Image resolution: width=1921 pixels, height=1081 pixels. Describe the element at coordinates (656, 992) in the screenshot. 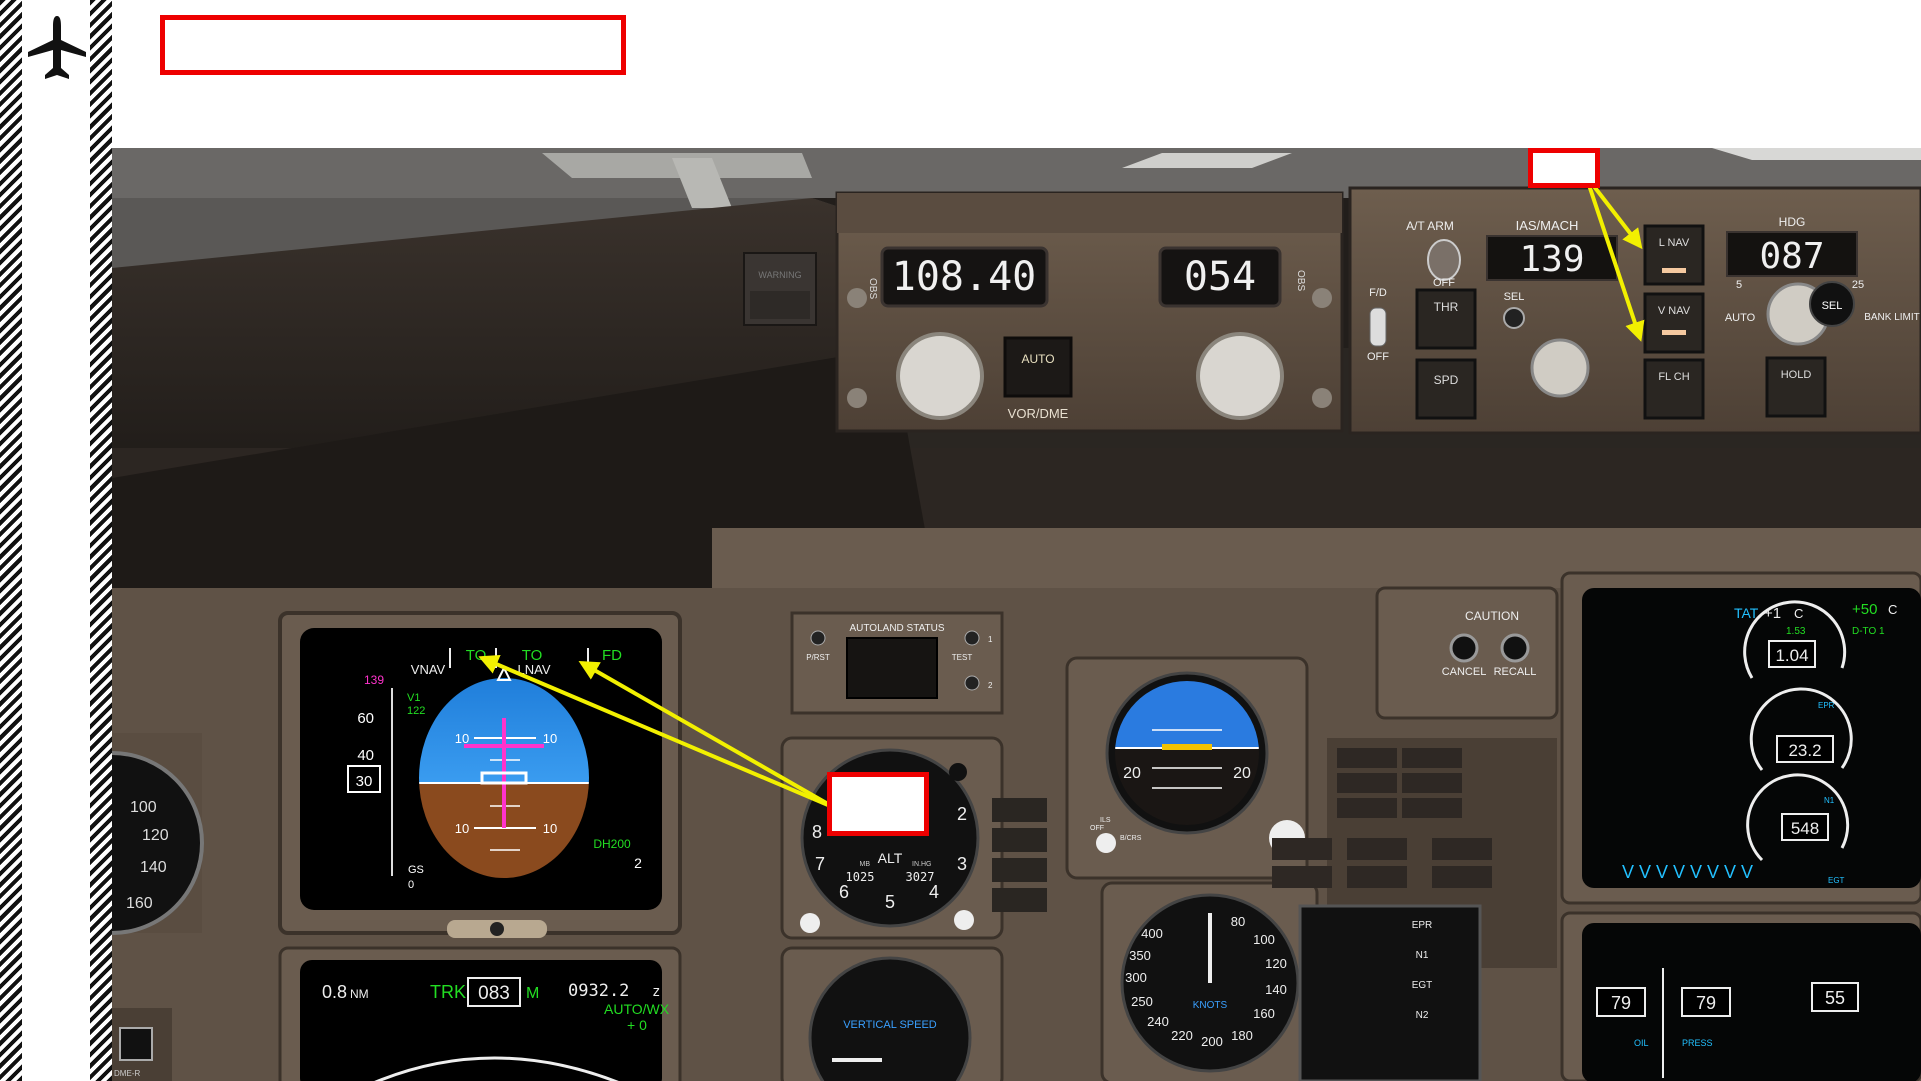

I see `nd-time-unit: z` at that location.